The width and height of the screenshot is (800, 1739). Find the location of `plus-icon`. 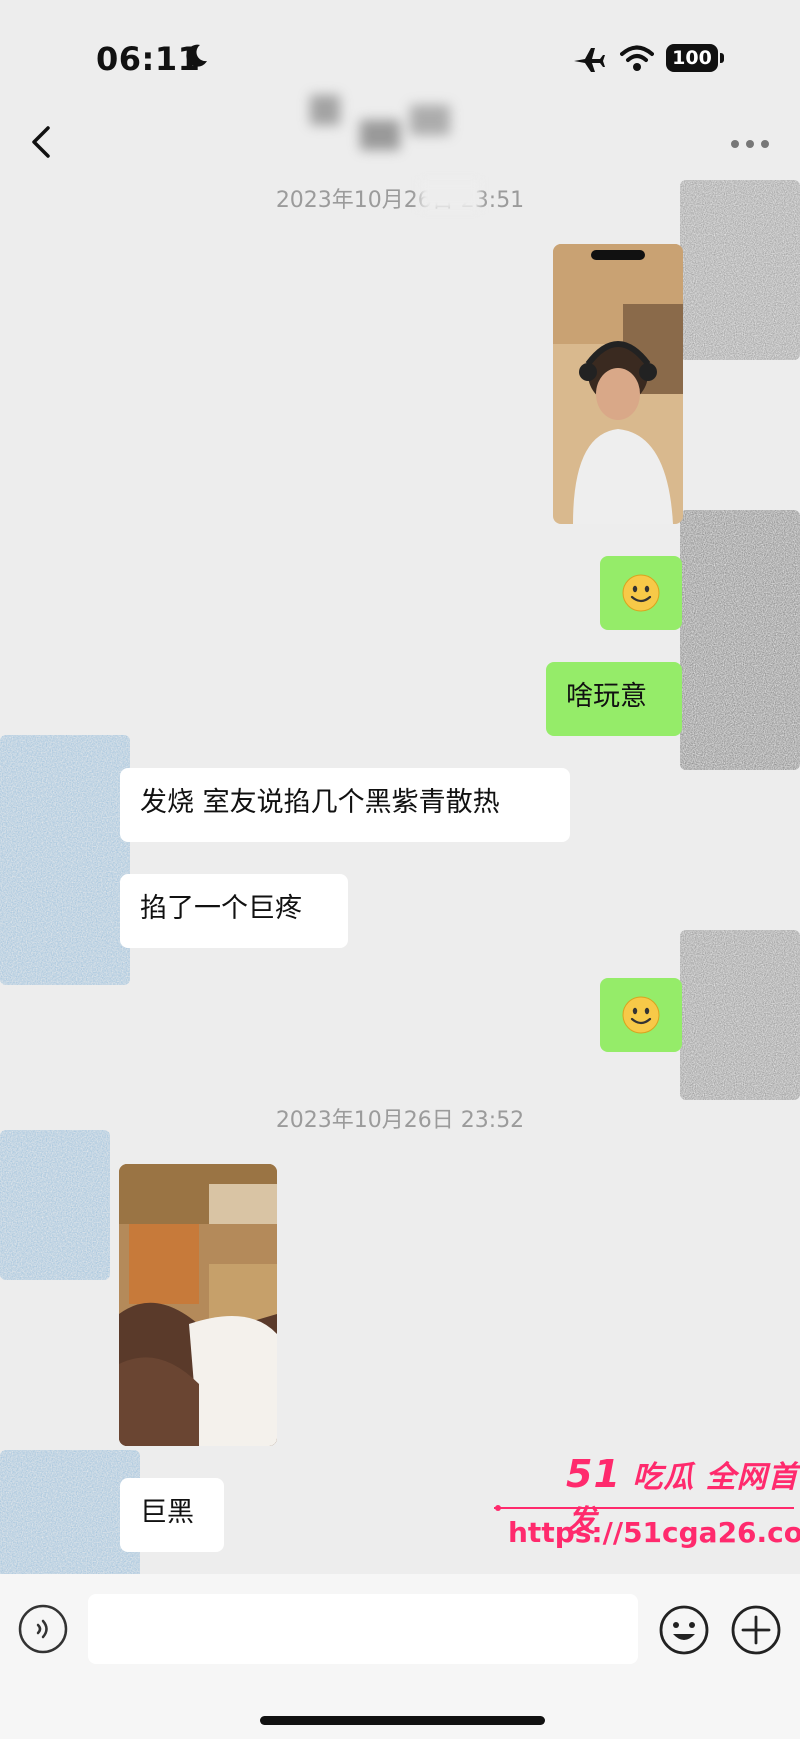

plus-icon is located at coordinates (756, 1630).